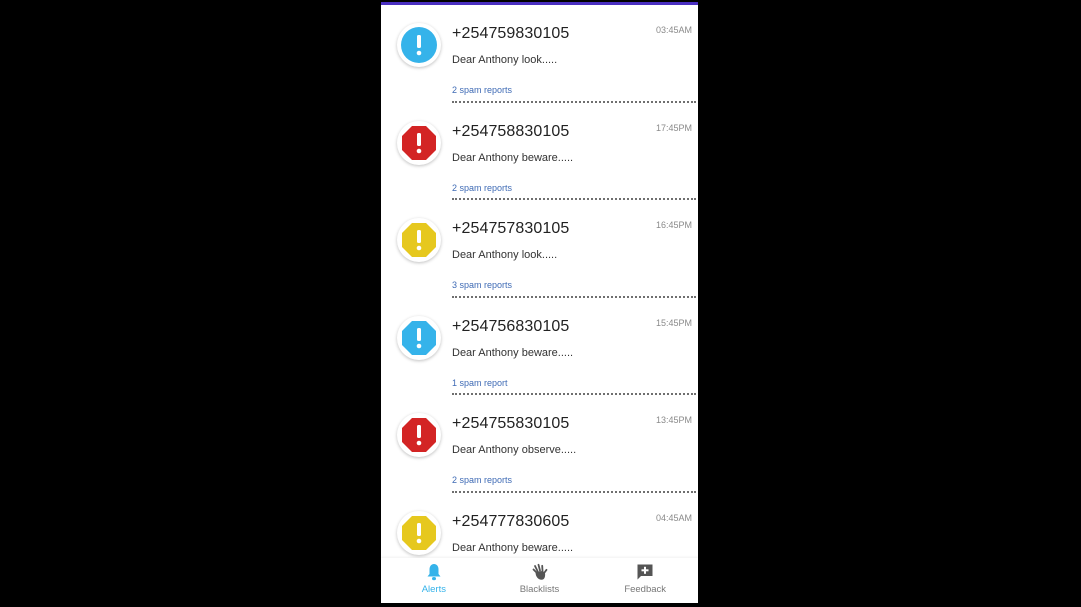  What do you see at coordinates (539, 571) in the screenshot?
I see `hand-stop-icon` at bounding box center [539, 571].